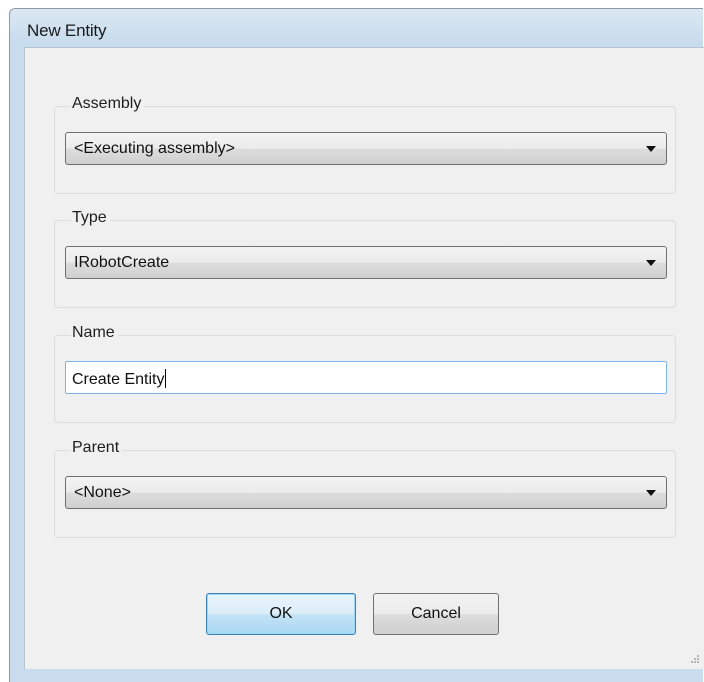  Describe the element at coordinates (118, 379) in the screenshot. I see `name-input-value: Create Entity` at that location.